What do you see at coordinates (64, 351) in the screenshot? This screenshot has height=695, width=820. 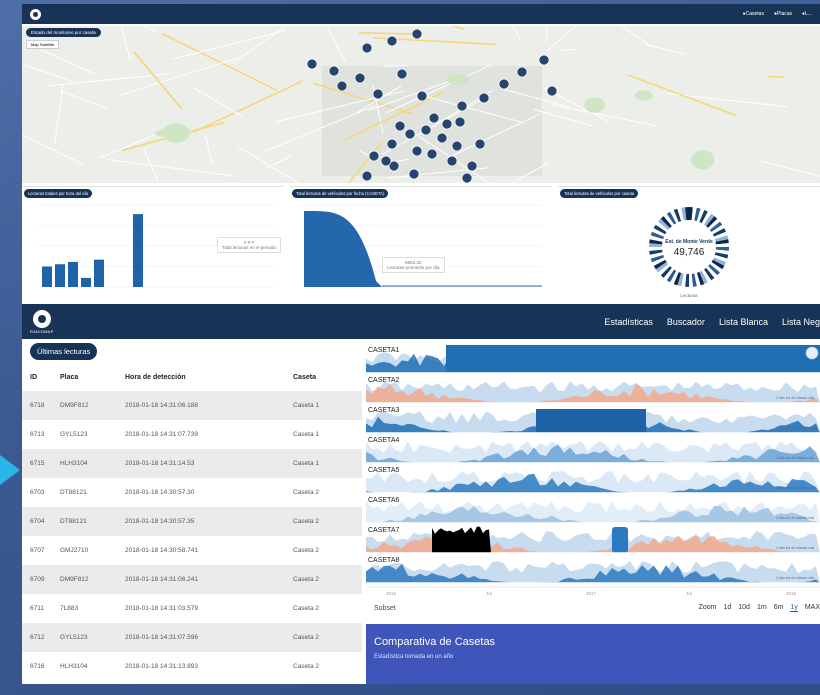 I see `latest-readings-pill: Últimas lecturas` at bounding box center [64, 351].